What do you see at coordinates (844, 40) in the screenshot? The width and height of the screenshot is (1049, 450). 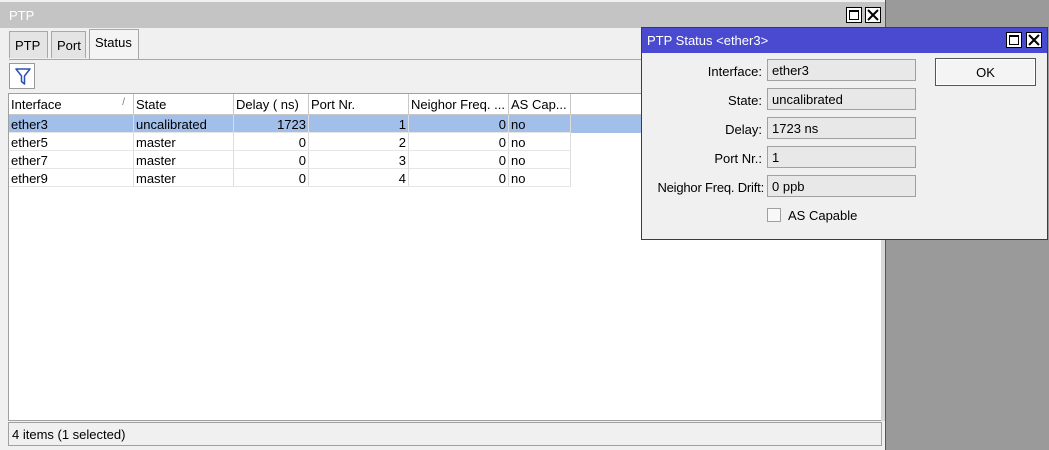 I see `dialog-titlebar: PTP Status <ether3>` at bounding box center [844, 40].